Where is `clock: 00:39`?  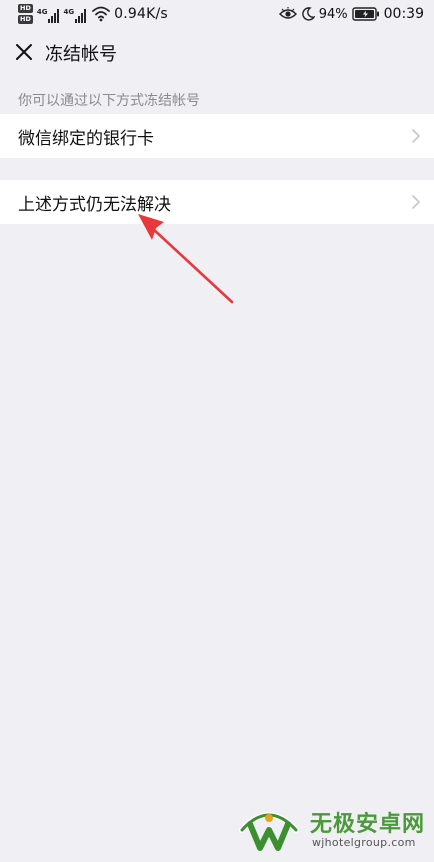 clock: 00:39 is located at coordinates (403, 14).